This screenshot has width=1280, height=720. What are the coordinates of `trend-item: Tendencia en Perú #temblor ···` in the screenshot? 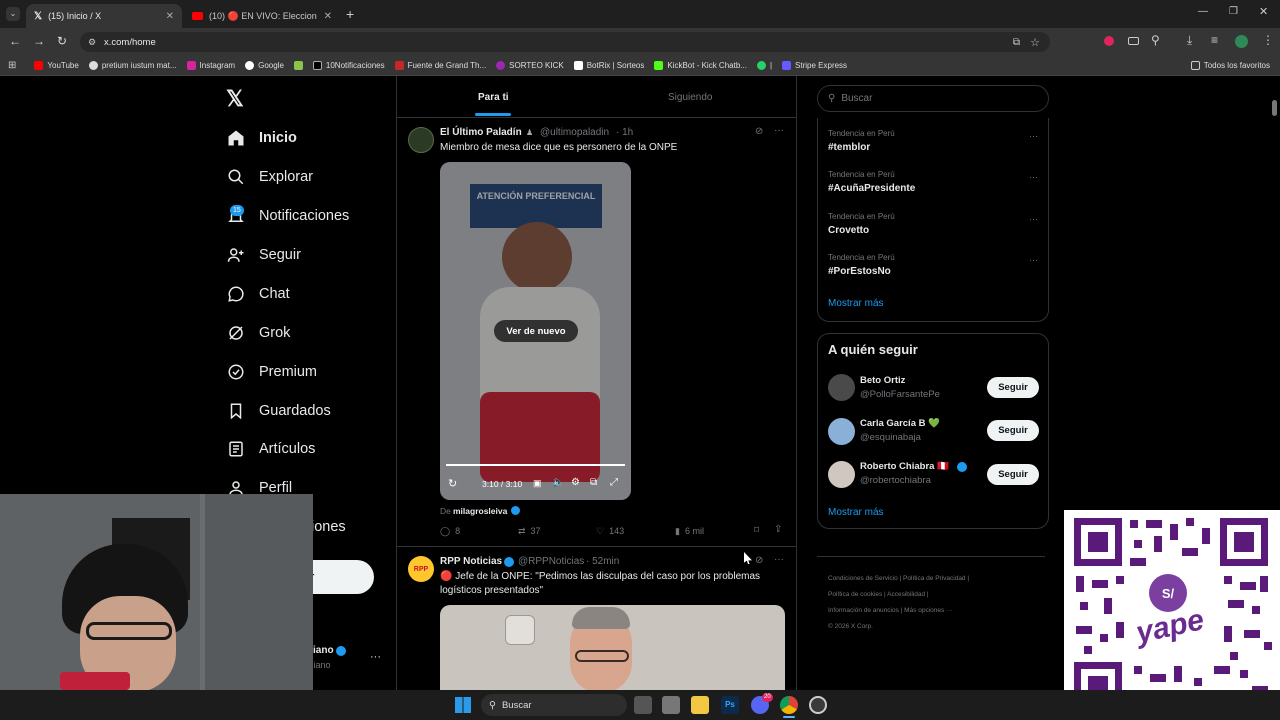 It's located at (933, 144).